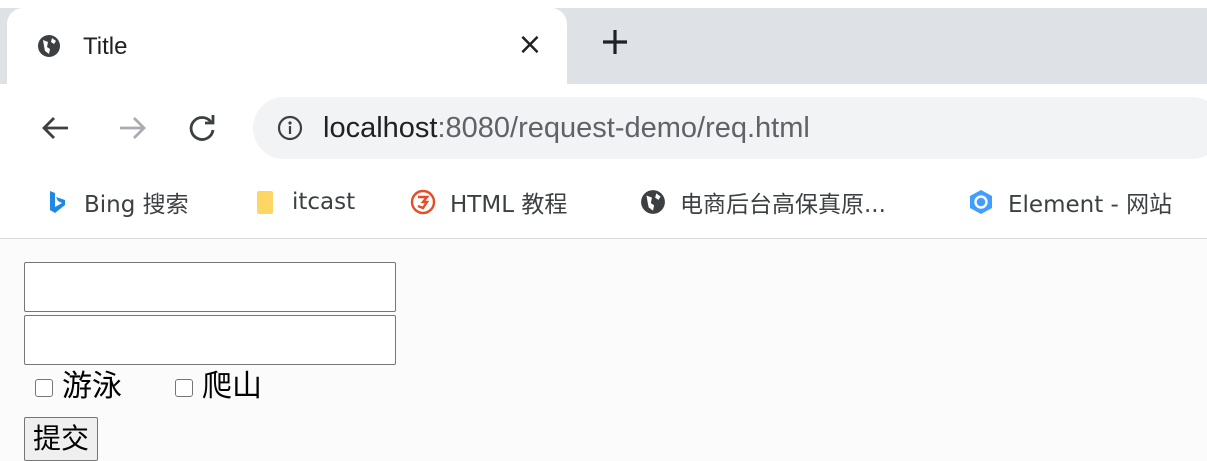  I want to click on bookmark-label: Bing 搜索, so click(136, 205).